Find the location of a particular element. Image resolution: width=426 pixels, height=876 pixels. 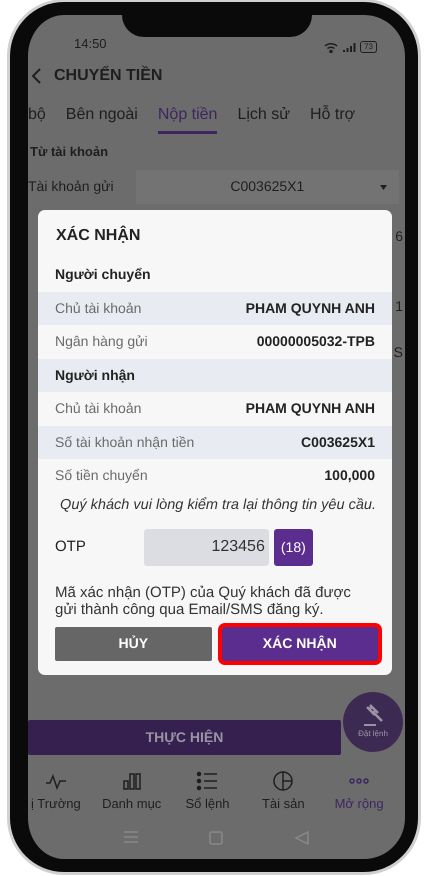

nav-tab: Mở rộng is located at coordinates (359, 791).